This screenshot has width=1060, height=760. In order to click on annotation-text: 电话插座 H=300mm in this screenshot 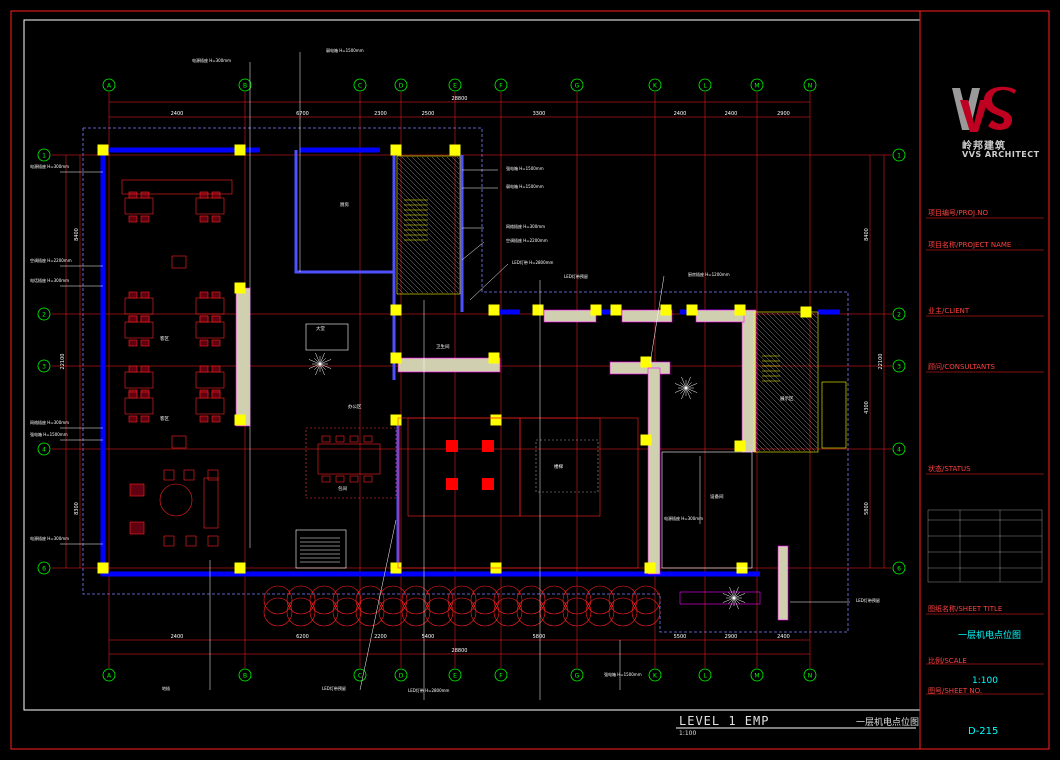, I will do `click(49, 280)`.